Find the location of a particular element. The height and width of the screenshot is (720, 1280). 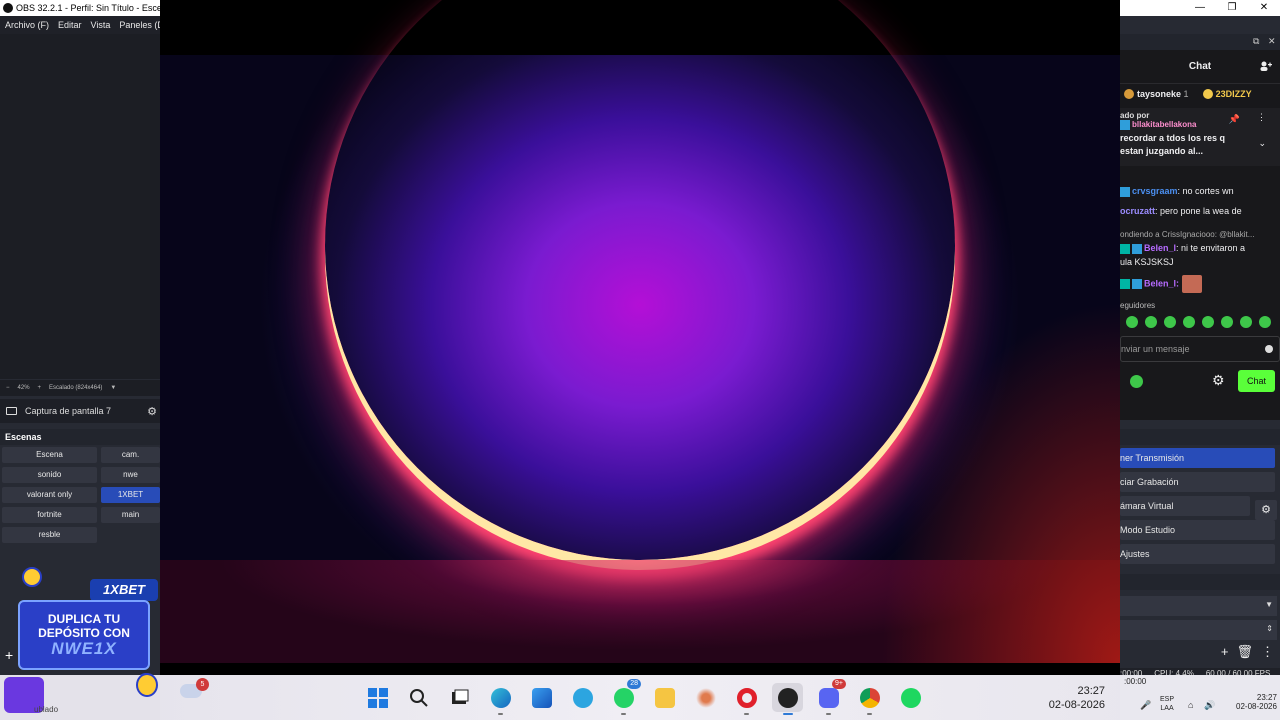

tray-clock: 23:27 02-08-2026 is located at coordinates (1256, 702).